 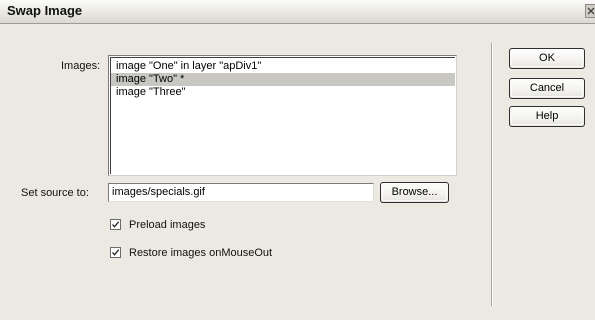 I want to click on close-icon, so click(x=591, y=11).